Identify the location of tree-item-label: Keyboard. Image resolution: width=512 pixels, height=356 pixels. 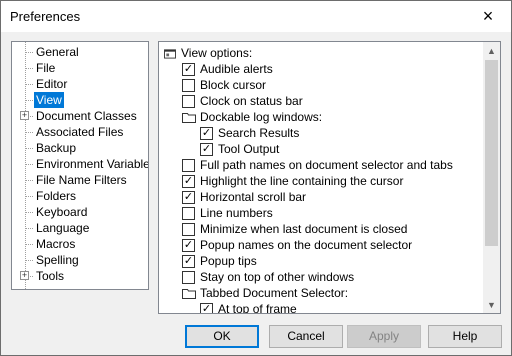
(62, 212).